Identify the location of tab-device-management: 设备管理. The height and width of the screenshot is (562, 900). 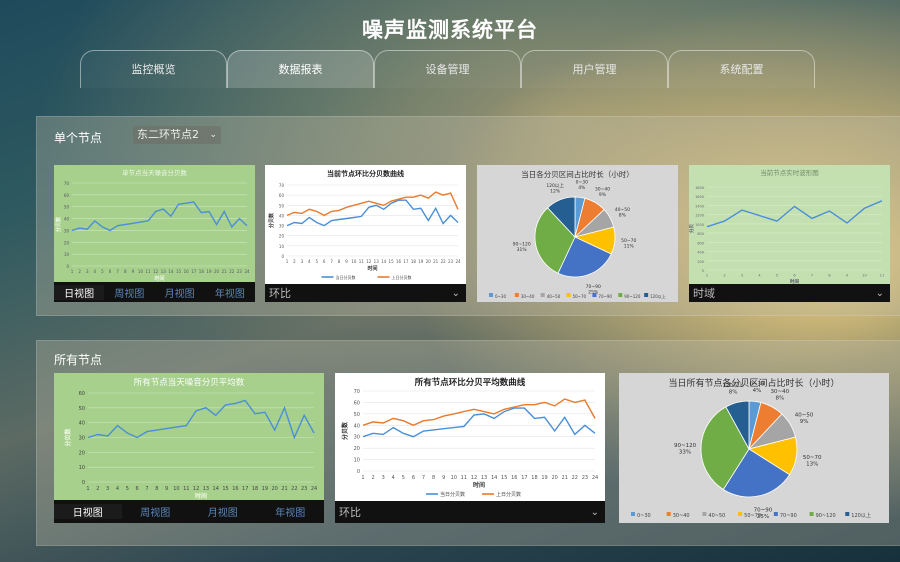
(447, 69).